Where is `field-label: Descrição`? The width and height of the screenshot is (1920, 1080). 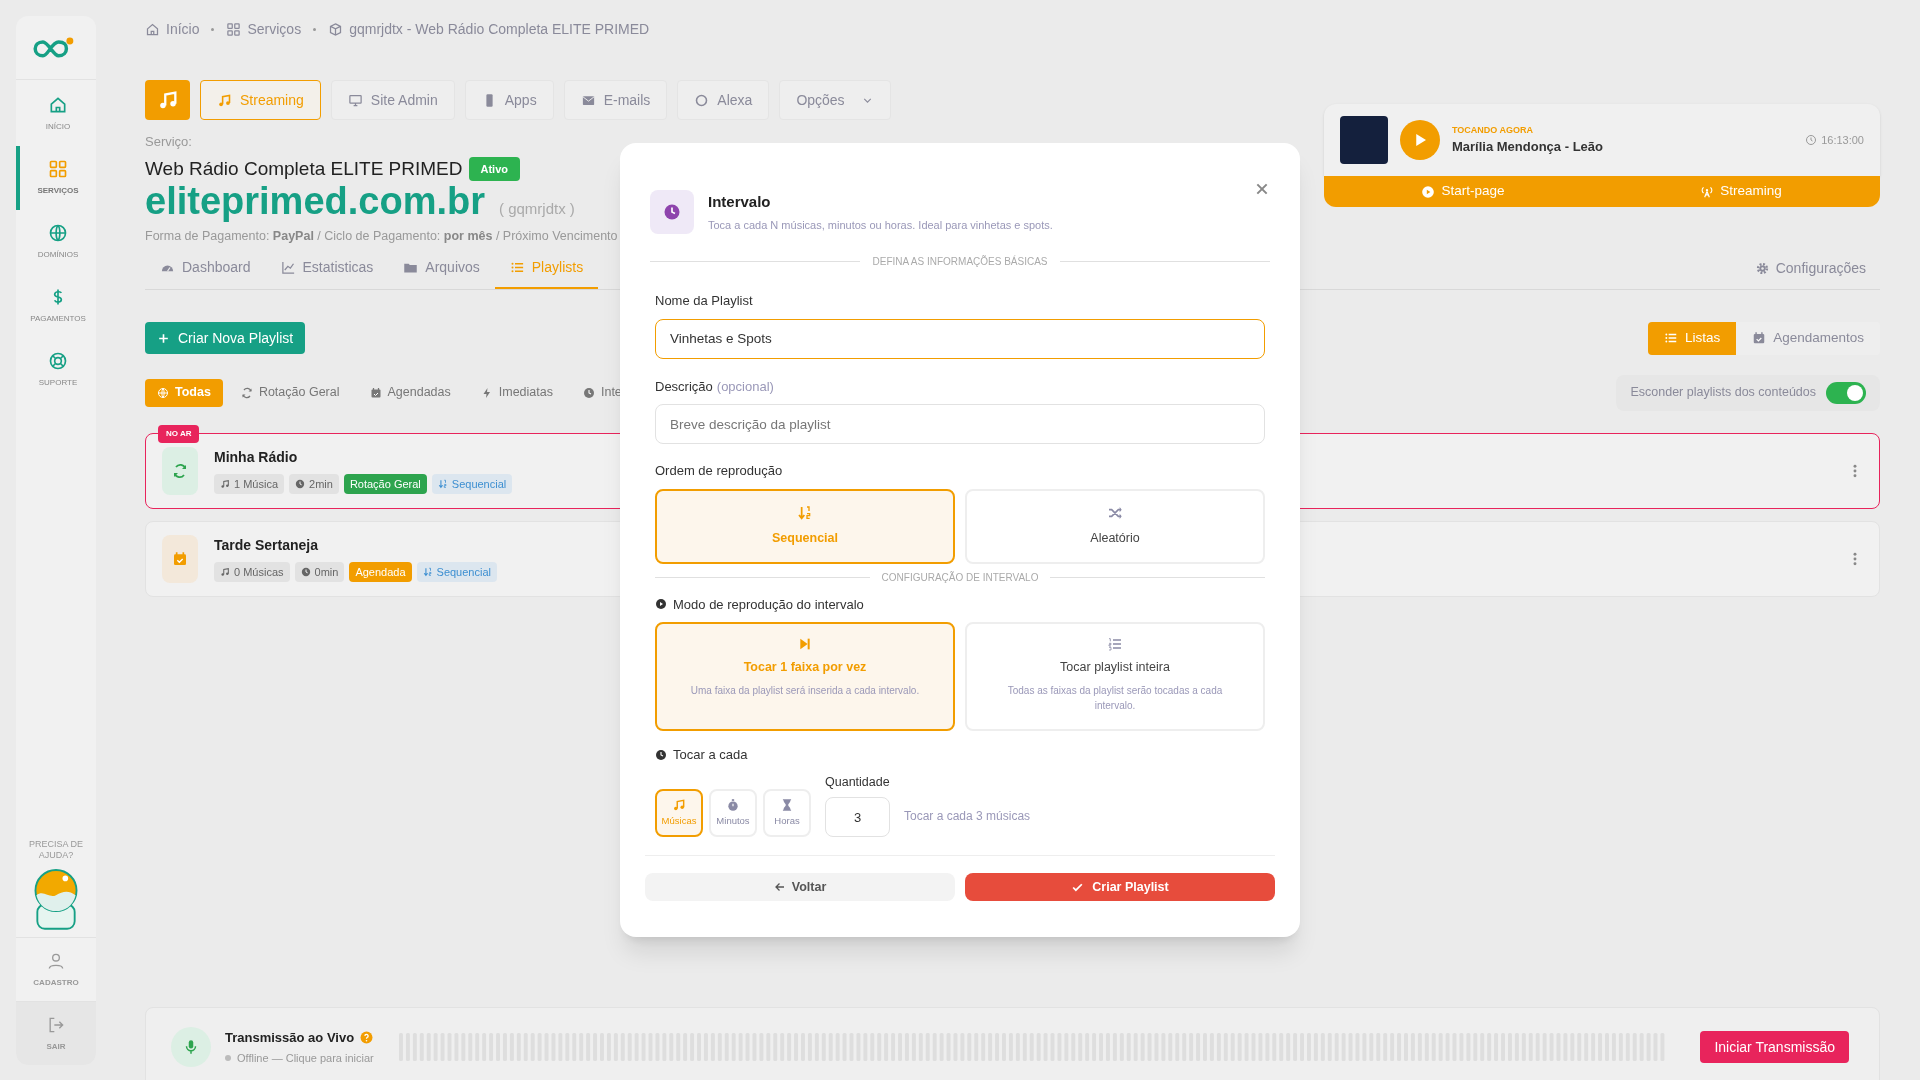 field-label: Descrição is located at coordinates (684, 386).